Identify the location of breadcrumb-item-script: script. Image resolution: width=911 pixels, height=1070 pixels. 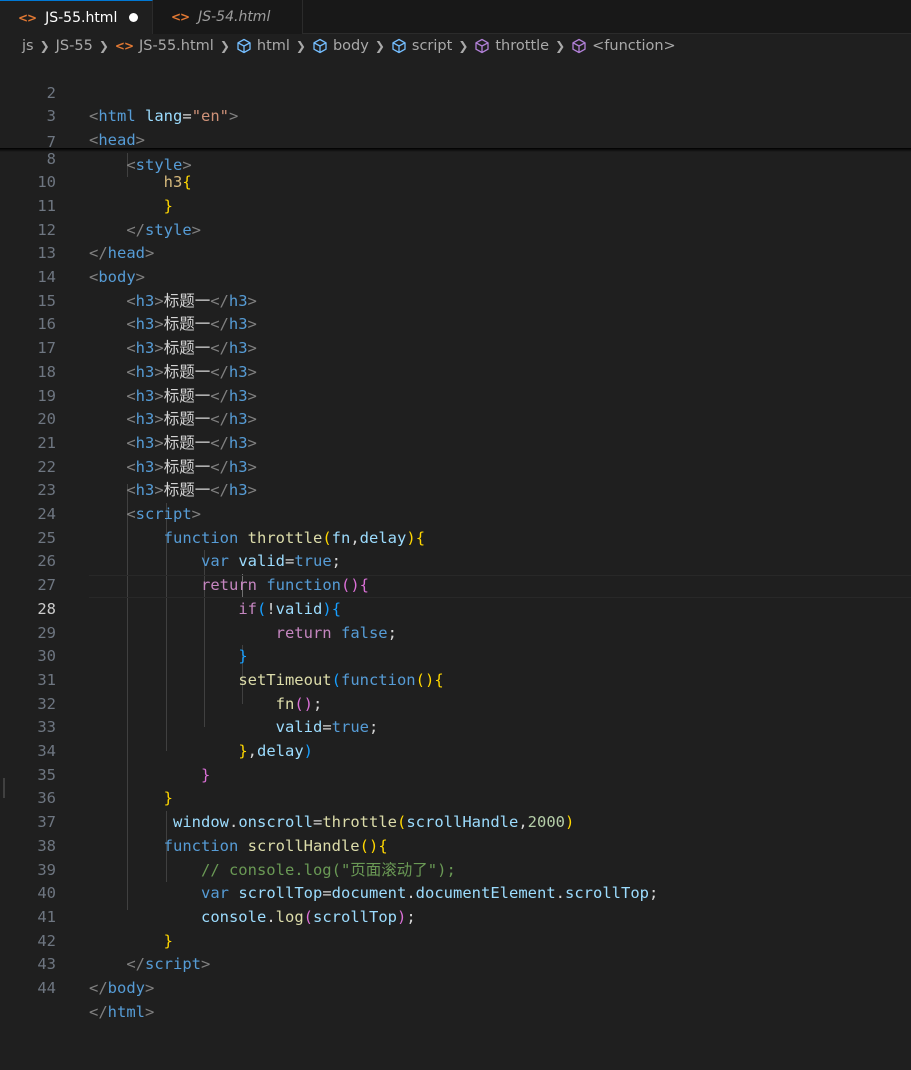
(432, 46).